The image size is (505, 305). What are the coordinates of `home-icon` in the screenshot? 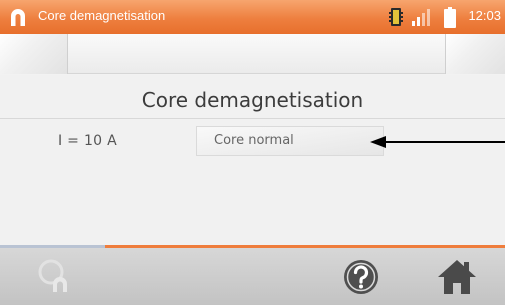 It's located at (457, 277).